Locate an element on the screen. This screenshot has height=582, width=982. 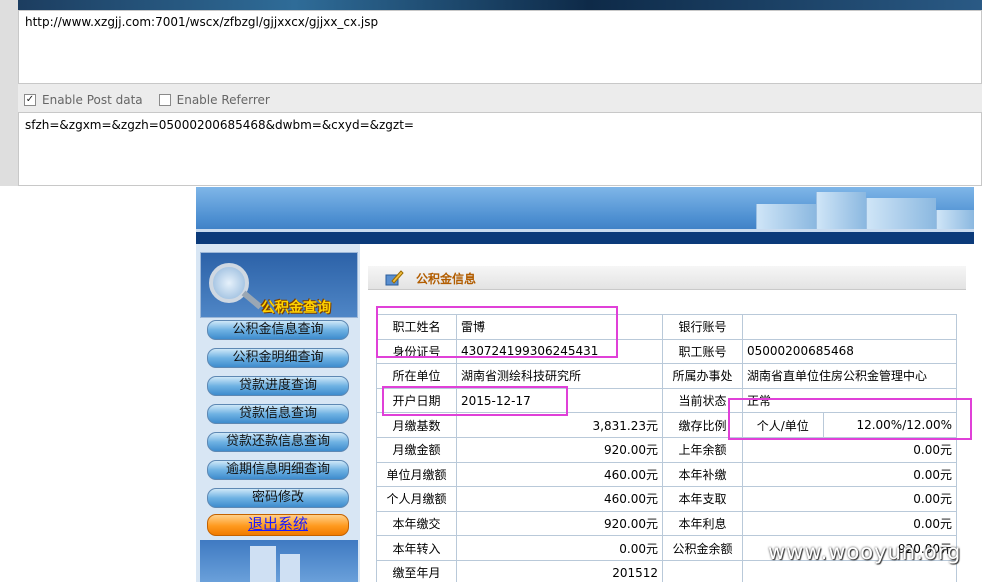
options-row: ✓ Enable Post data Enable Referrer is located at coordinates (500, 100).